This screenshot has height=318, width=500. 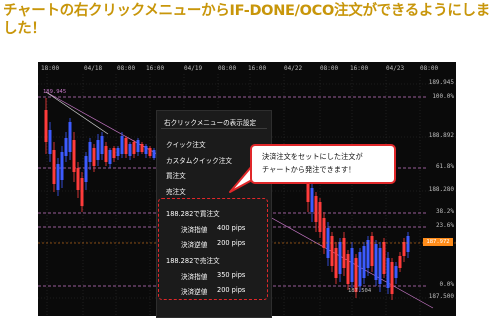 I want to click on fib-level-label: 0.0%, so click(x=446, y=284).